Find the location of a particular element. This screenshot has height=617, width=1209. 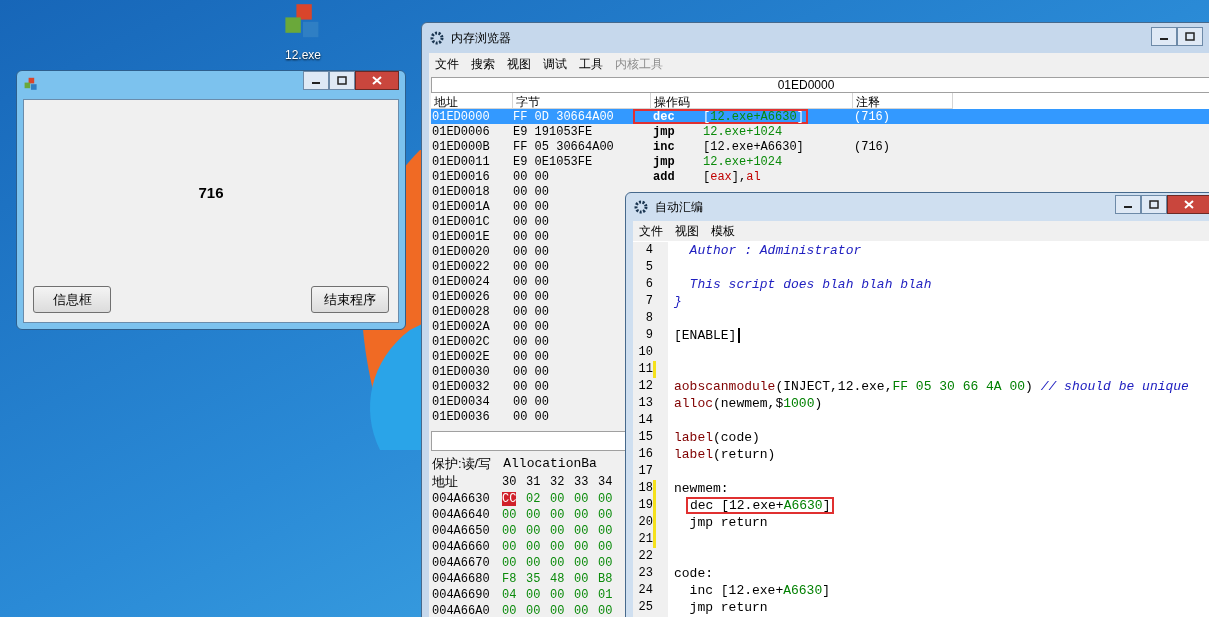

address-cell-text: 01ED0000 is located at coordinates (461, 117).